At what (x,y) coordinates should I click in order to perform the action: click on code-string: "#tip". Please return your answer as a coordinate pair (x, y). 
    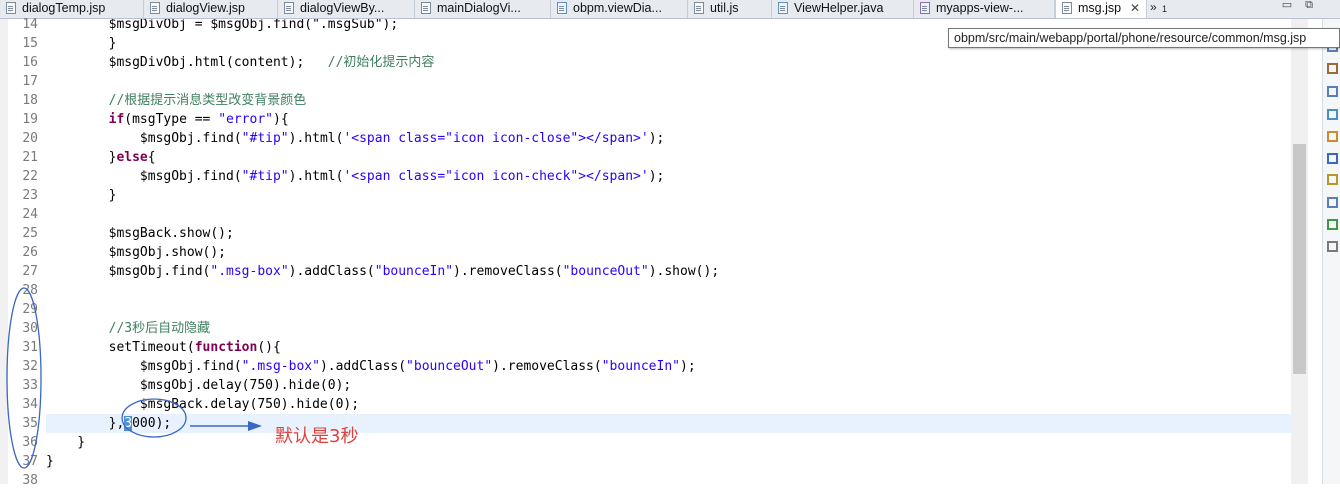
    Looking at the image, I should click on (265, 138).